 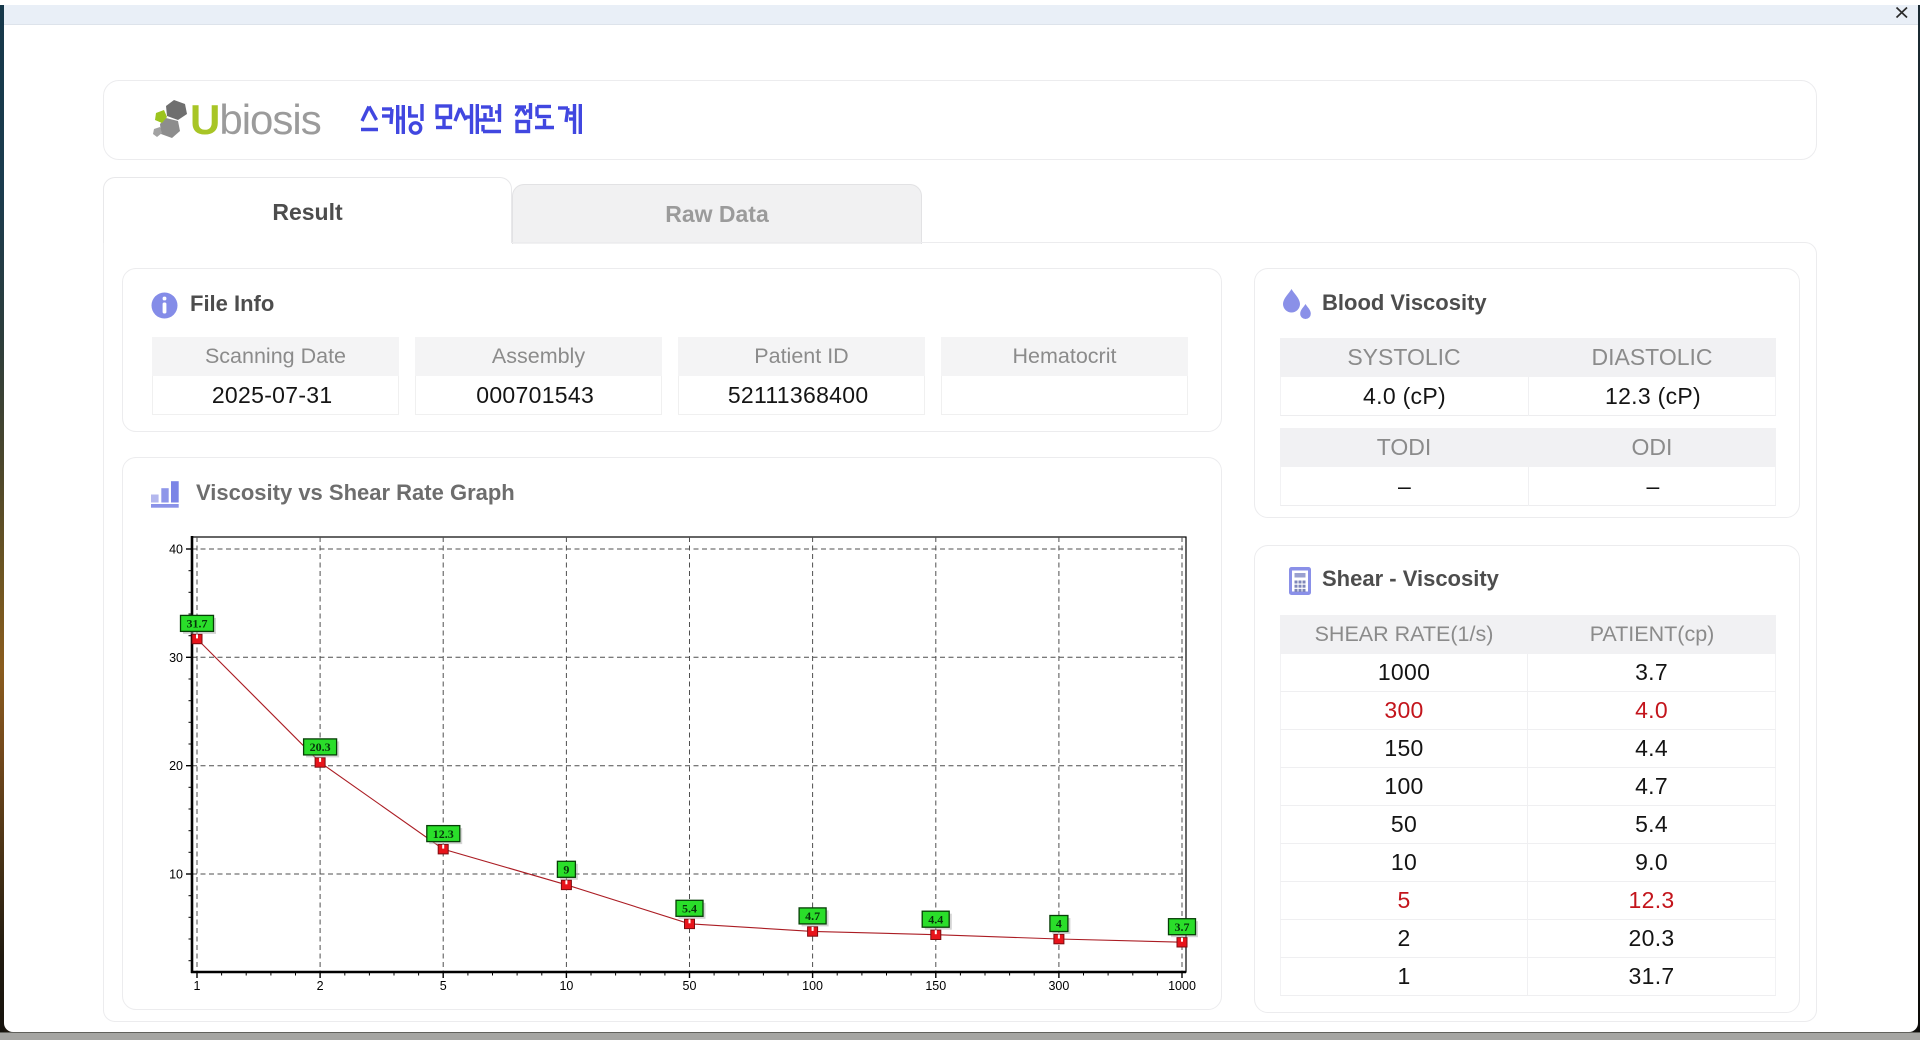 I want to click on svg-text: 4.7, so click(x=812, y=916).